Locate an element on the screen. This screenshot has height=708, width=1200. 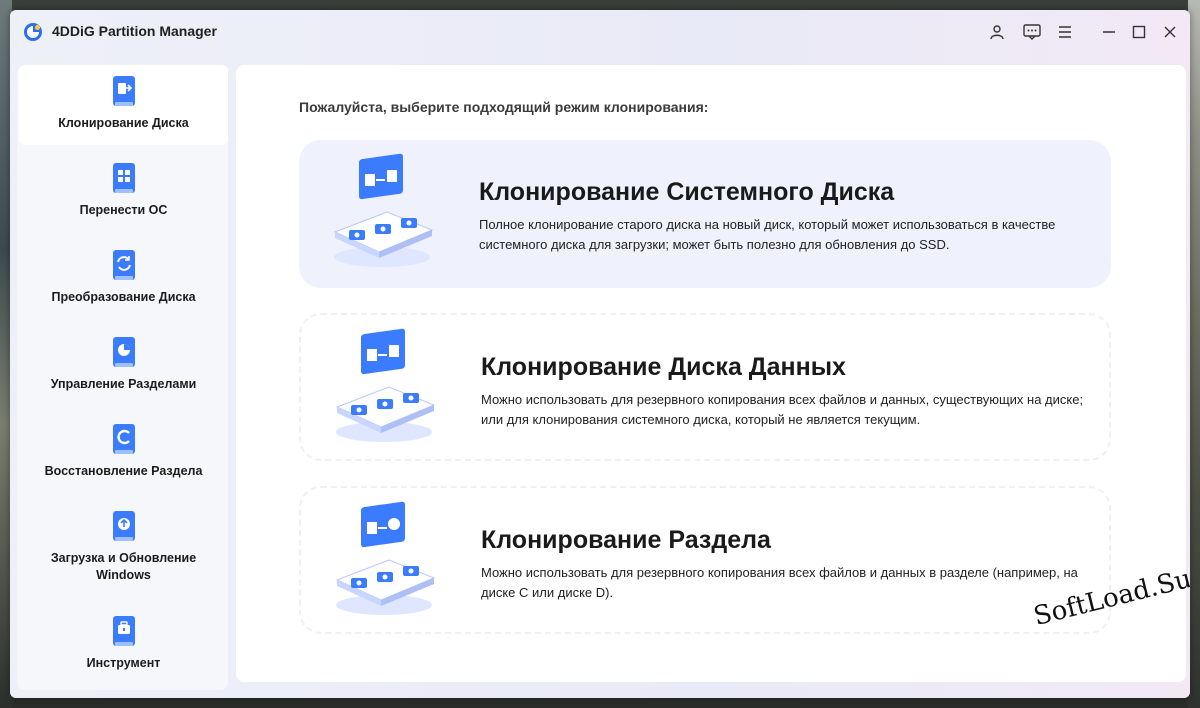
maximize-icon is located at coordinates (1139, 32).